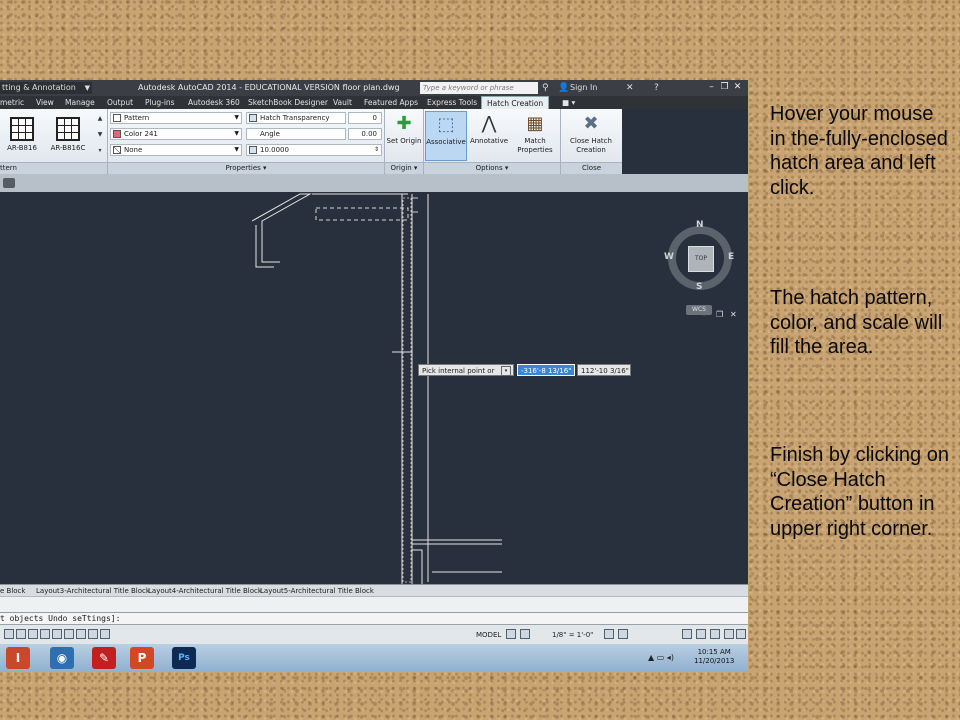 Image resolution: width=960 pixels, height=720 pixels. I want to click on ortho-icon, so click(33, 634).